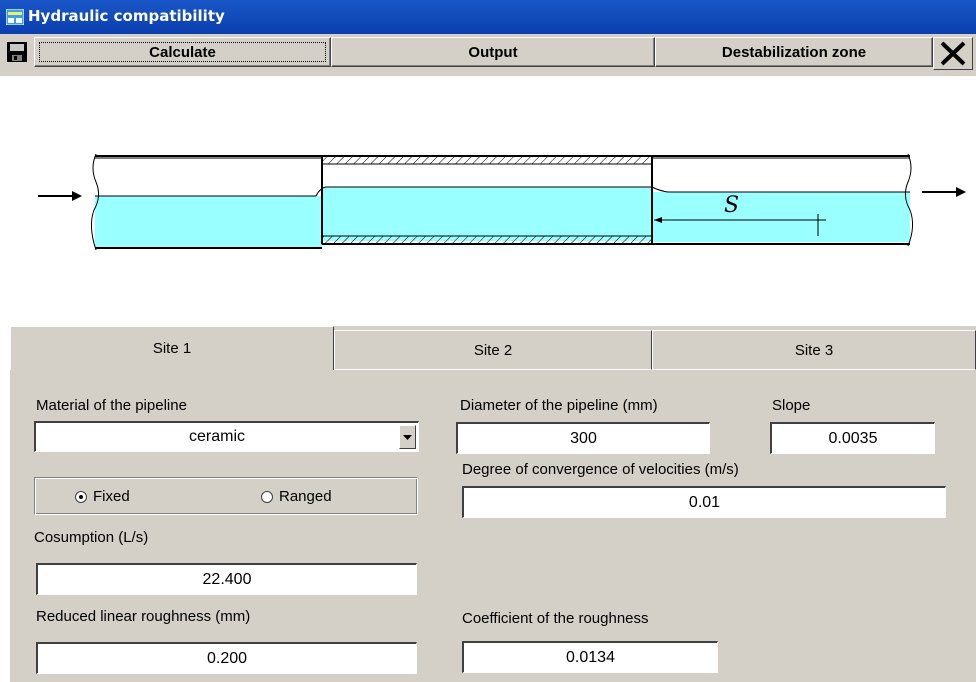 The width and height of the screenshot is (976, 682). I want to click on radio-fixed-indicator, so click(81, 496).